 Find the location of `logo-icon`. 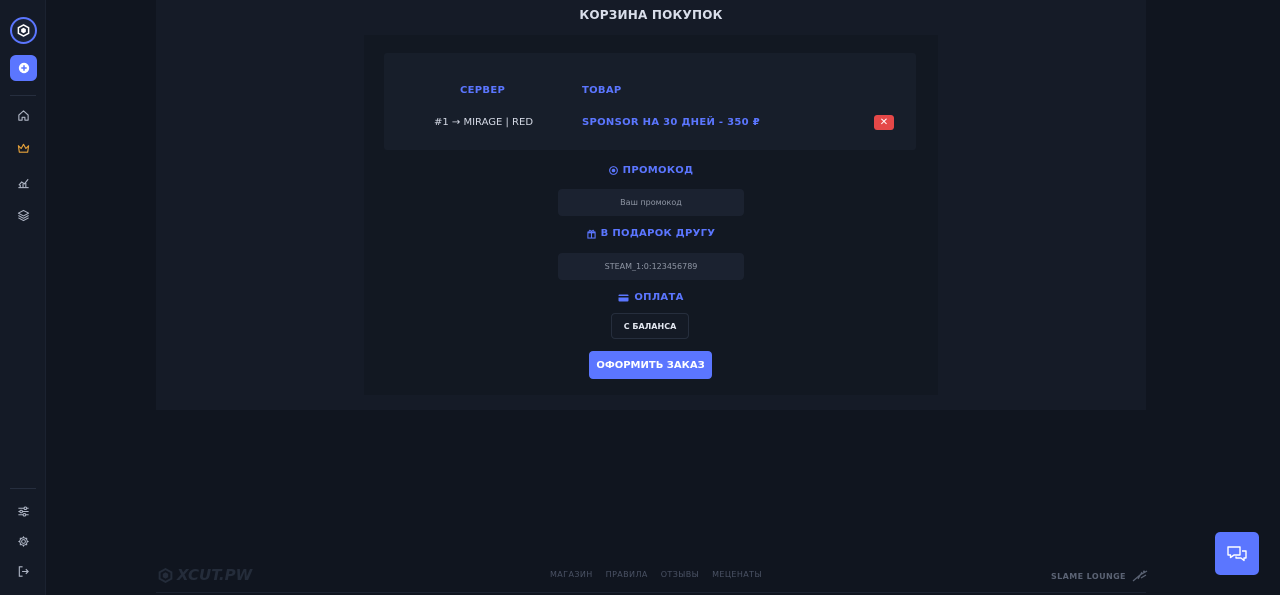

logo-icon is located at coordinates (23, 30).